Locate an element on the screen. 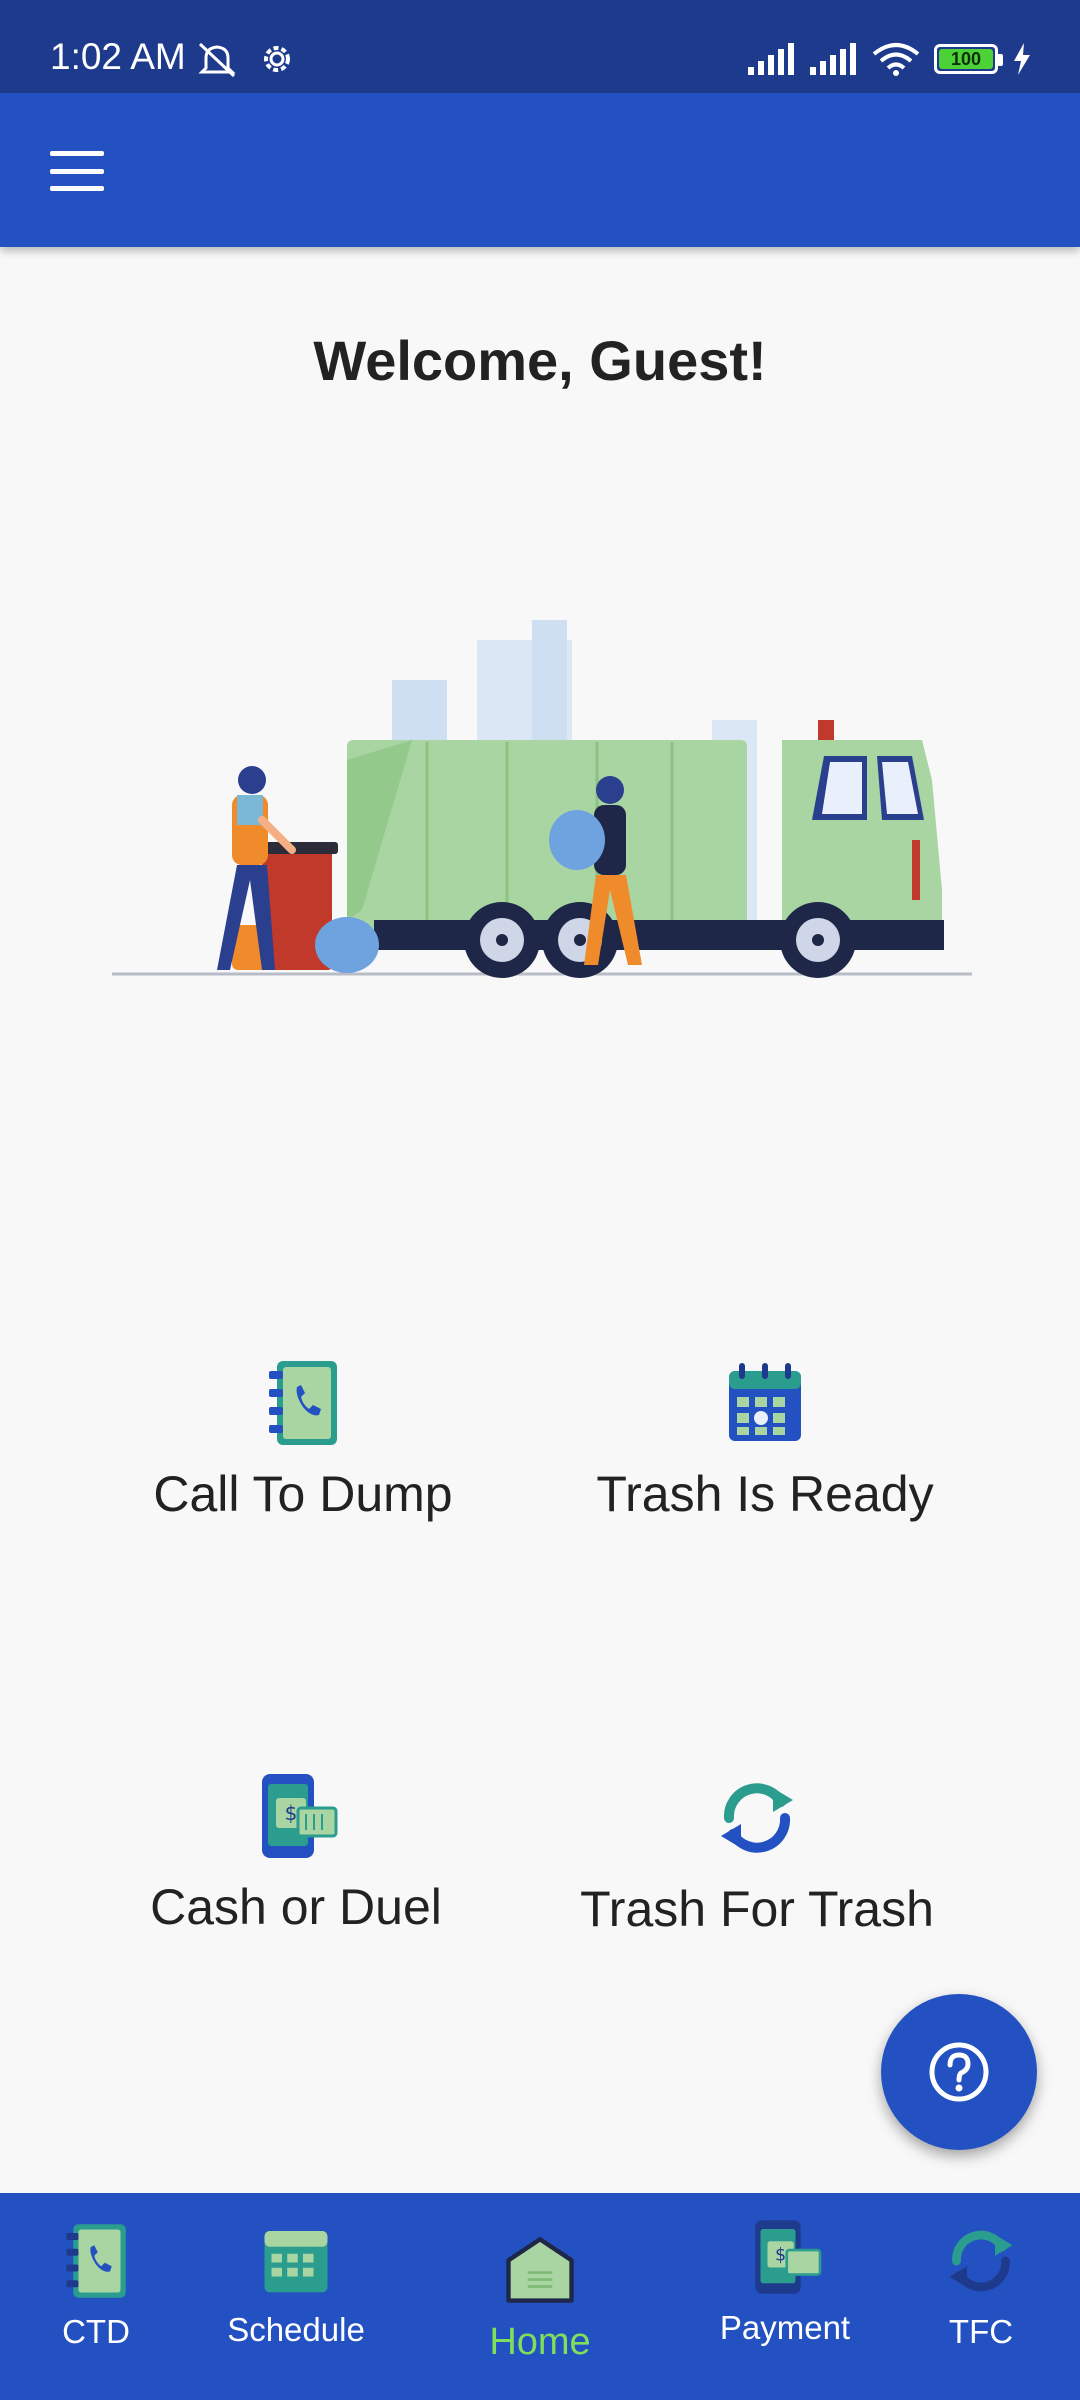  garbage-truck-illustration is located at coordinates (542, 799).